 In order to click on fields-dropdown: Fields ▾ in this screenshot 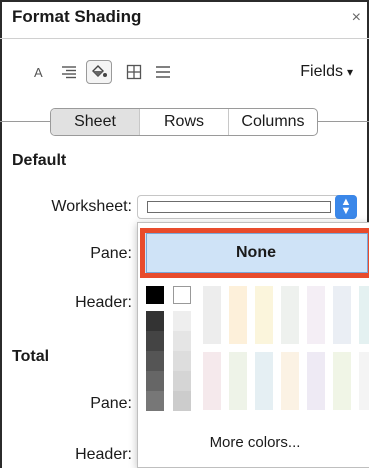, I will do `click(326, 72)`.